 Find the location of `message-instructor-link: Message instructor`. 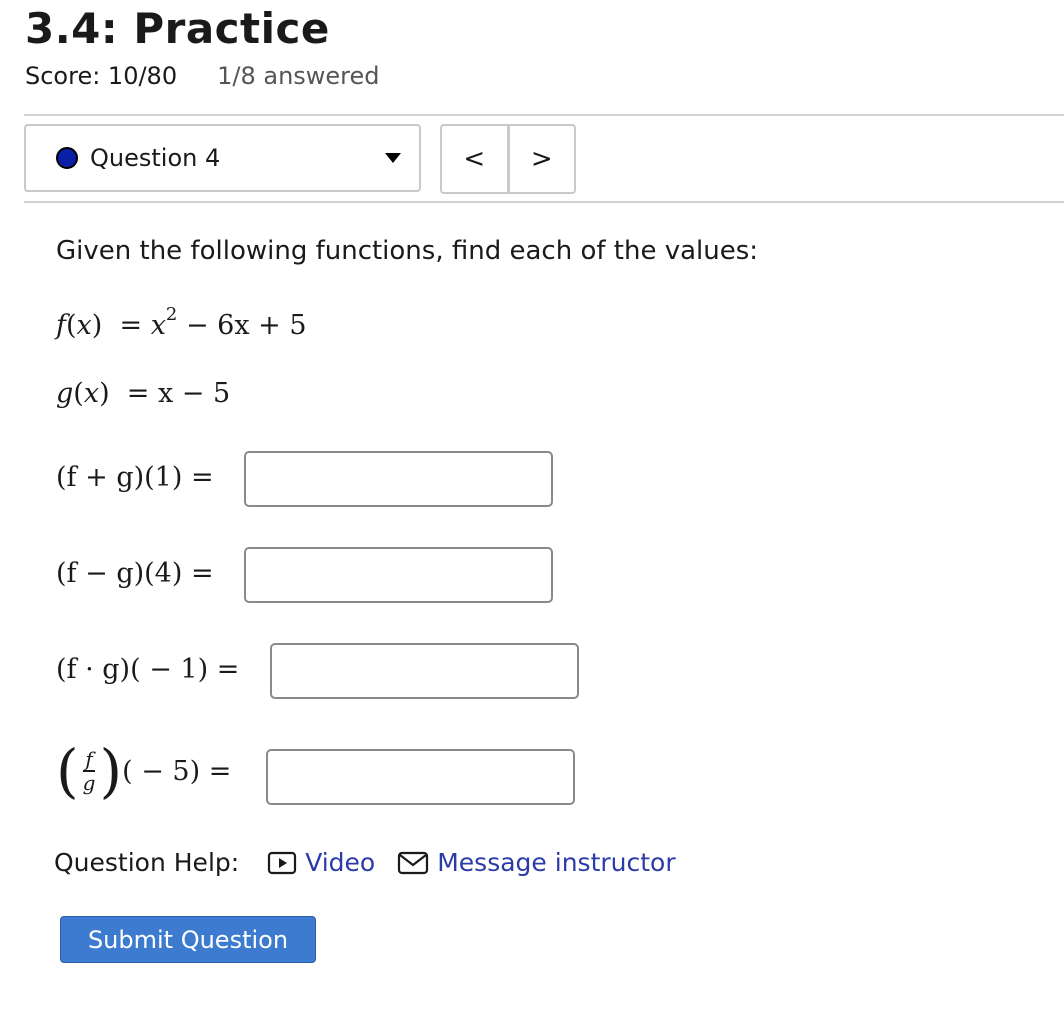

message-instructor-link: Message instructor is located at coordinates (536, 862).